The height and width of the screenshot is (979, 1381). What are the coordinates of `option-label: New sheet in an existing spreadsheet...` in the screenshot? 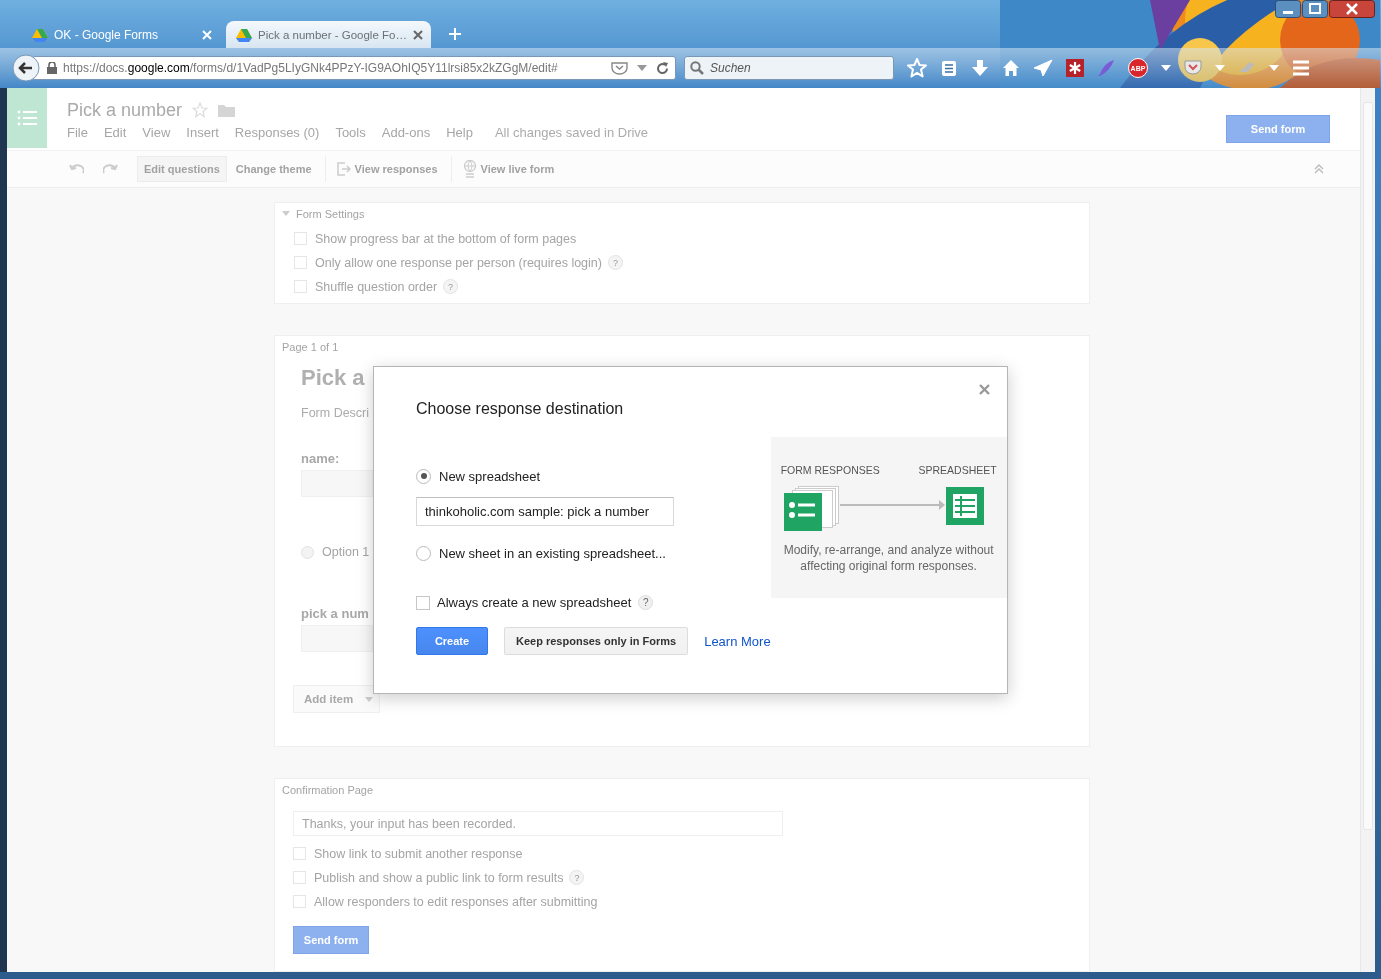 It's located at (552, 553).